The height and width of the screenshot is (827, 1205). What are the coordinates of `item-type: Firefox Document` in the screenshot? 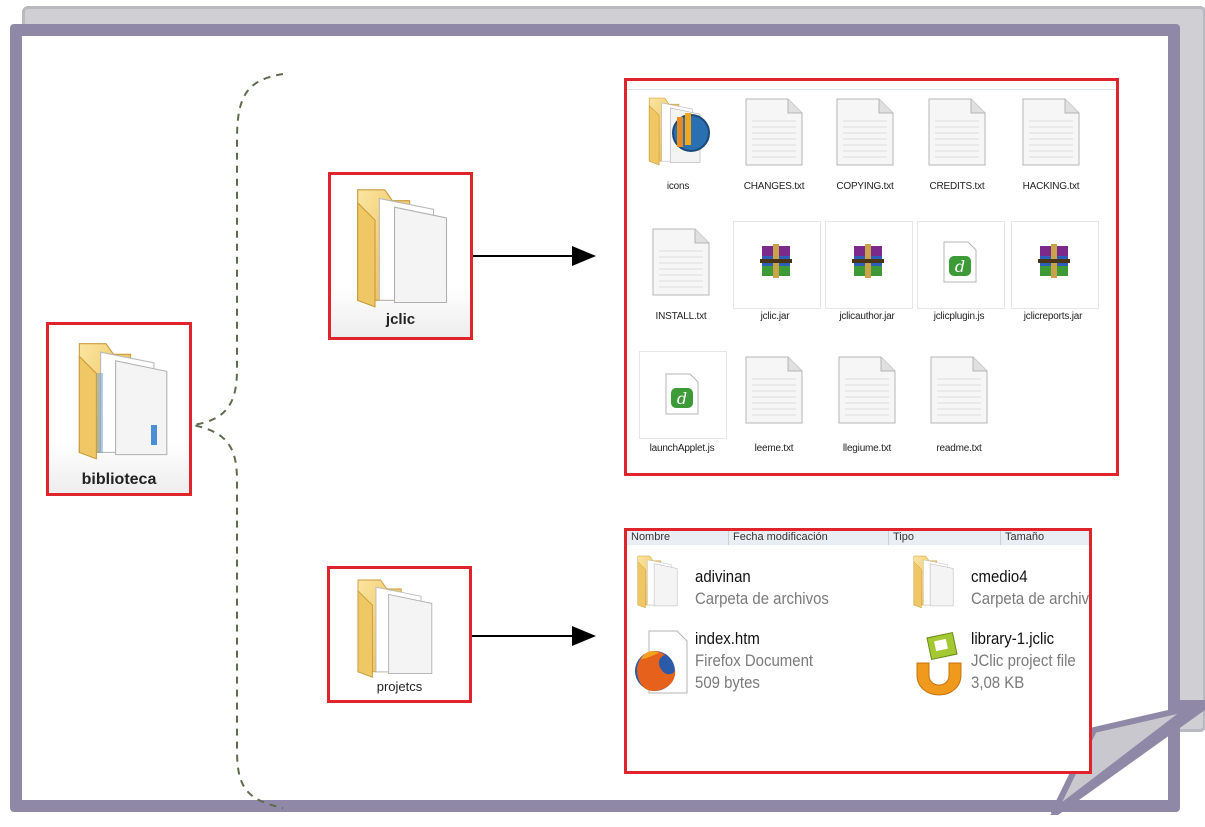 It's located at (754, 660).